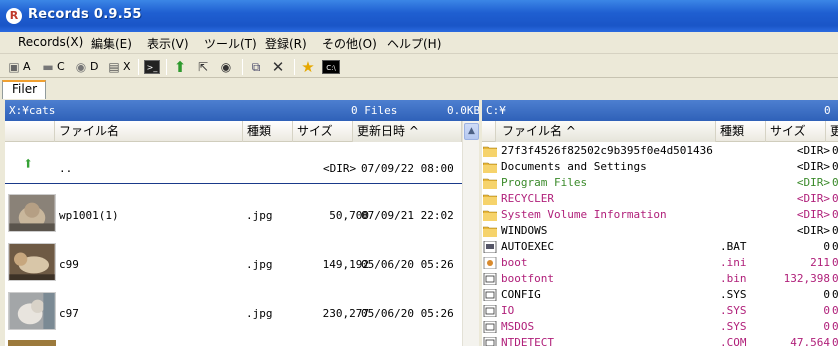  I want to click on left-header-name: ファイル名, so click(149, 131).